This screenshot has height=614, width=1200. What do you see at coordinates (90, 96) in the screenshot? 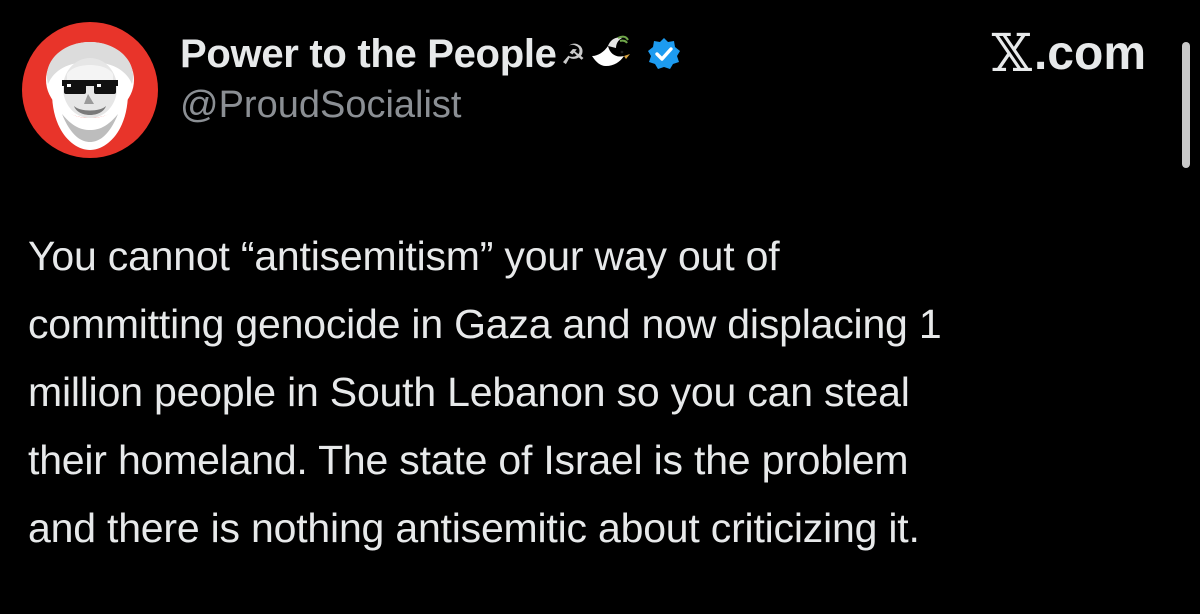
I see `karl-marx-avatar-icon` at bounding box center [90, 96].